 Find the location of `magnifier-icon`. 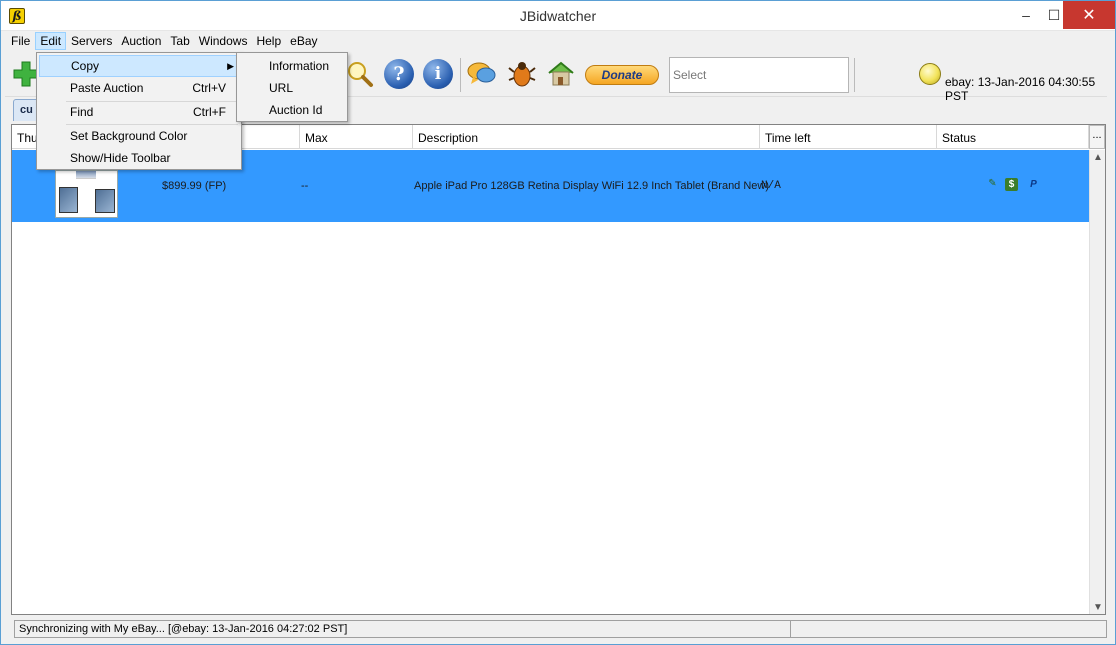

magnifier-icon is located at coordinates (360, 74).